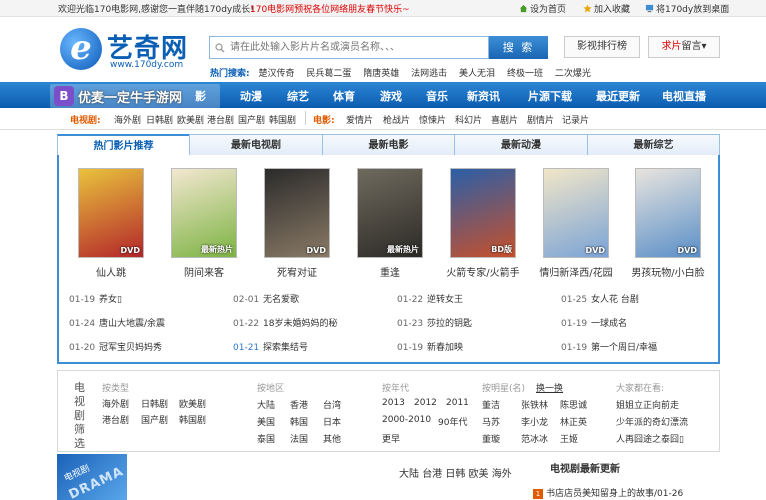 This screenshot has height=500, width=766. I want to click on filter-option: 海外剧, so click(115, 403).